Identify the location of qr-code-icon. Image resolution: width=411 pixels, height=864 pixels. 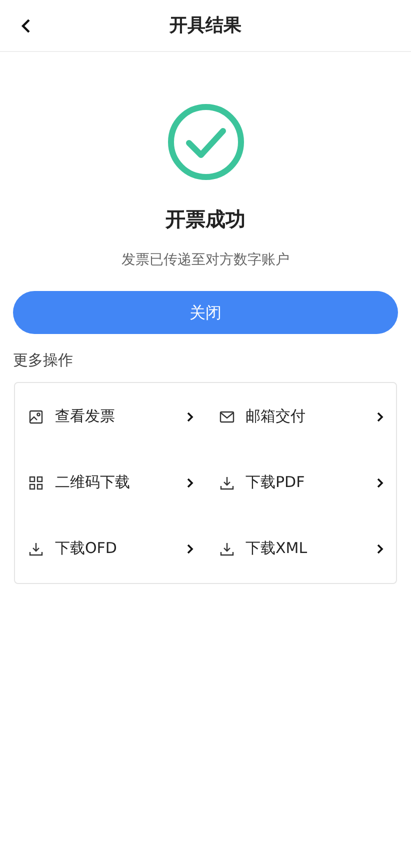
(36, 482).